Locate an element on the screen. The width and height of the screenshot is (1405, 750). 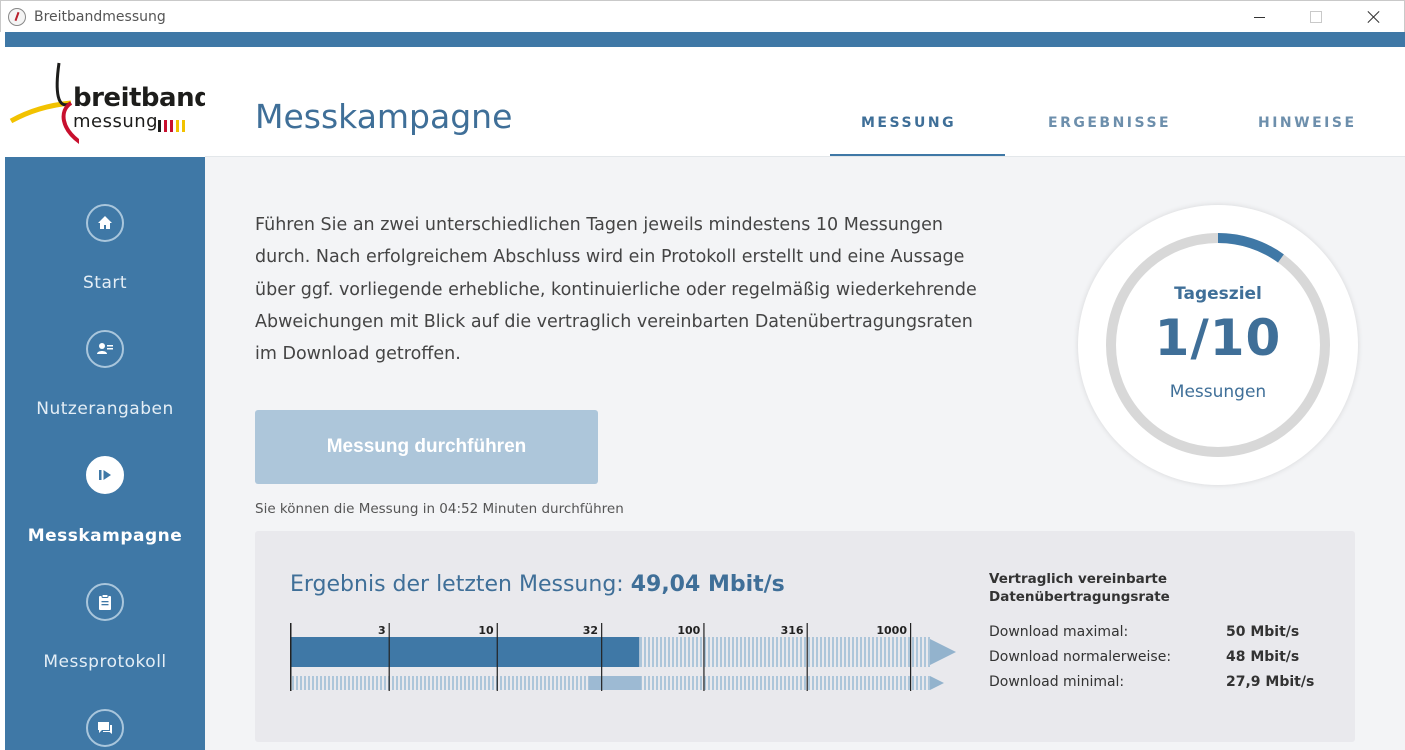
last-result-label: Ergebnis der letzten Messung: is located at coordinates (457, 584).